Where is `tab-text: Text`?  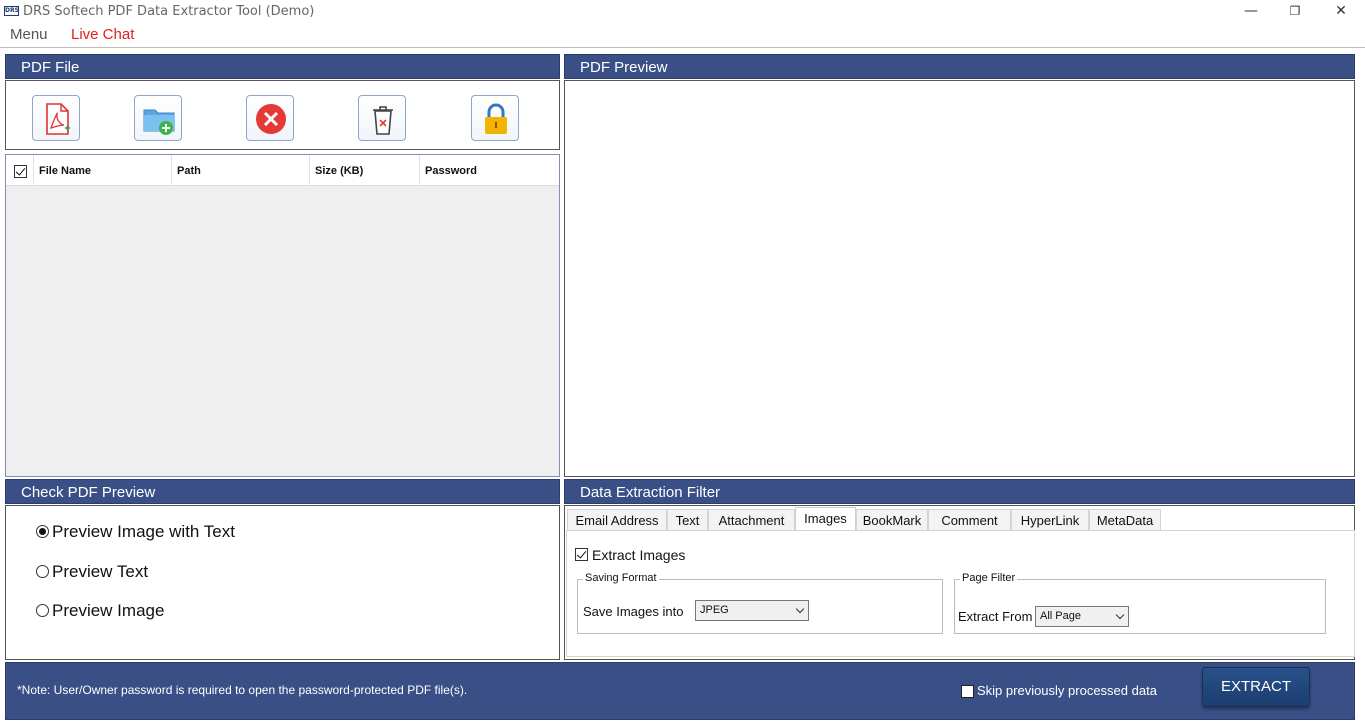 tab-text: Text is located at coordinates (687, 520).